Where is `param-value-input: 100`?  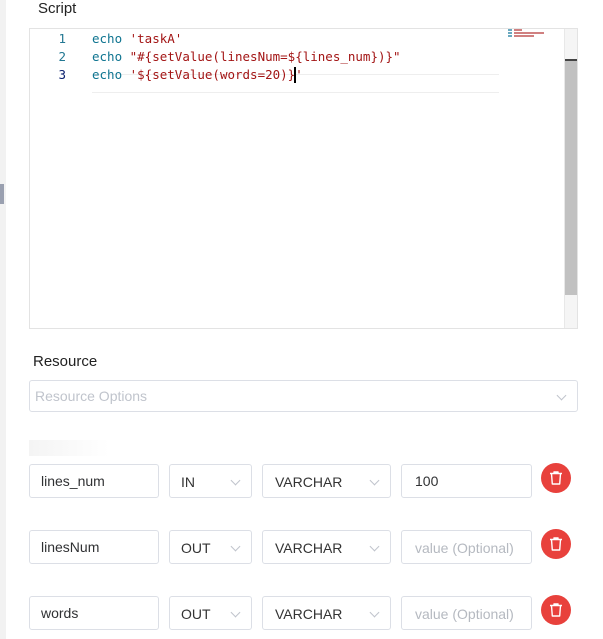 param-value-input: 100 is located at coordinates (466, 481).